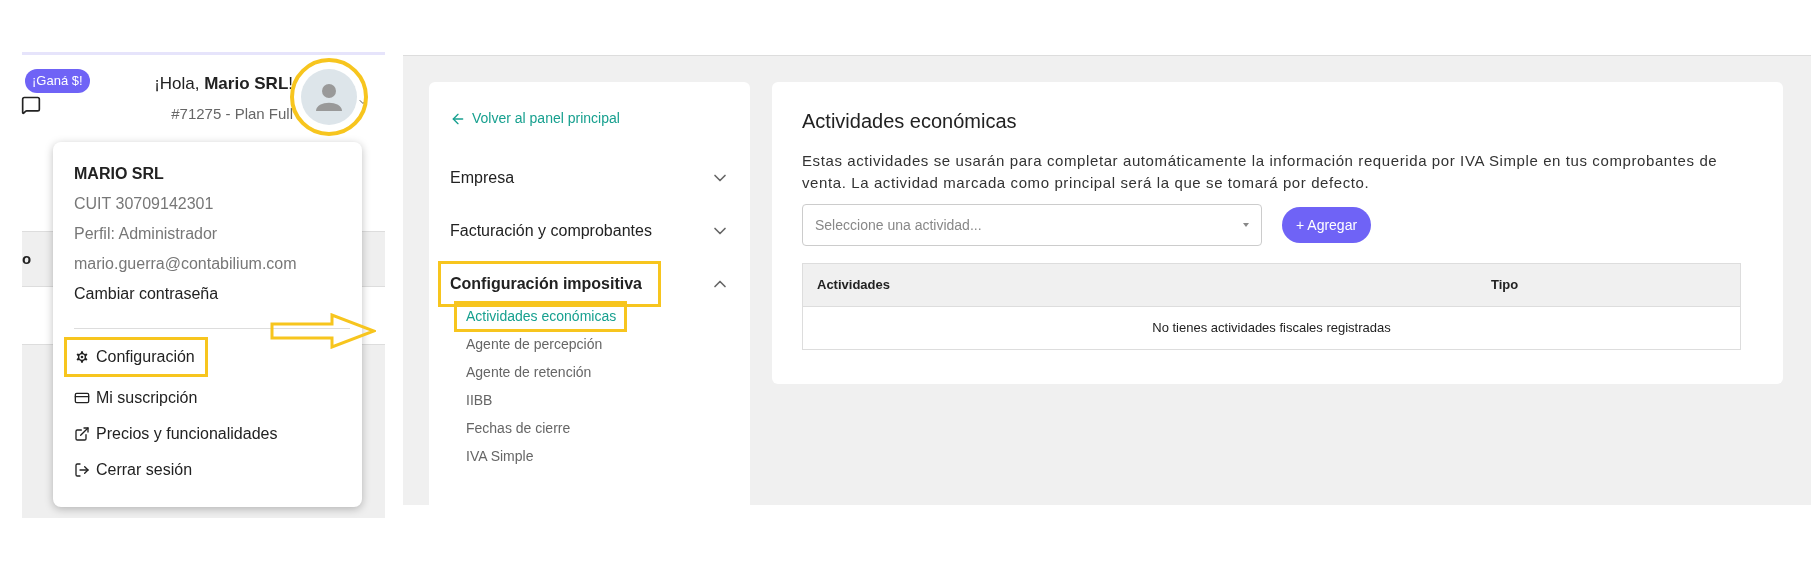 This screenshot has width=1811, height=586. What do you see at coordinates (590, 118) in the screenshot?
I see `back-link: Volver al panel principal` at bounding box center [590, 118].